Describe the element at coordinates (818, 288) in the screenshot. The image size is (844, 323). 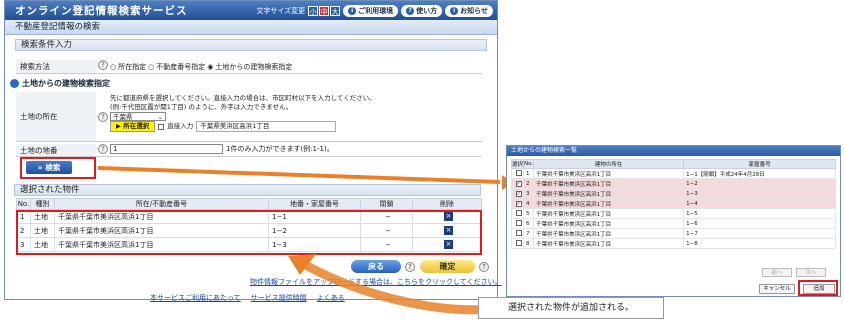
I see `highlight-box` at that location.